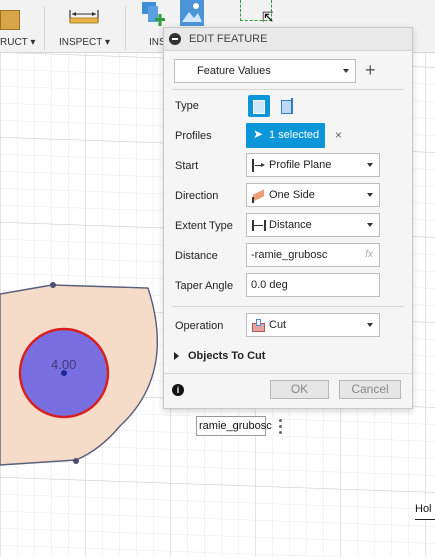 The image size is (435, 557). I want to click on cut-icon, so click(258, 325).